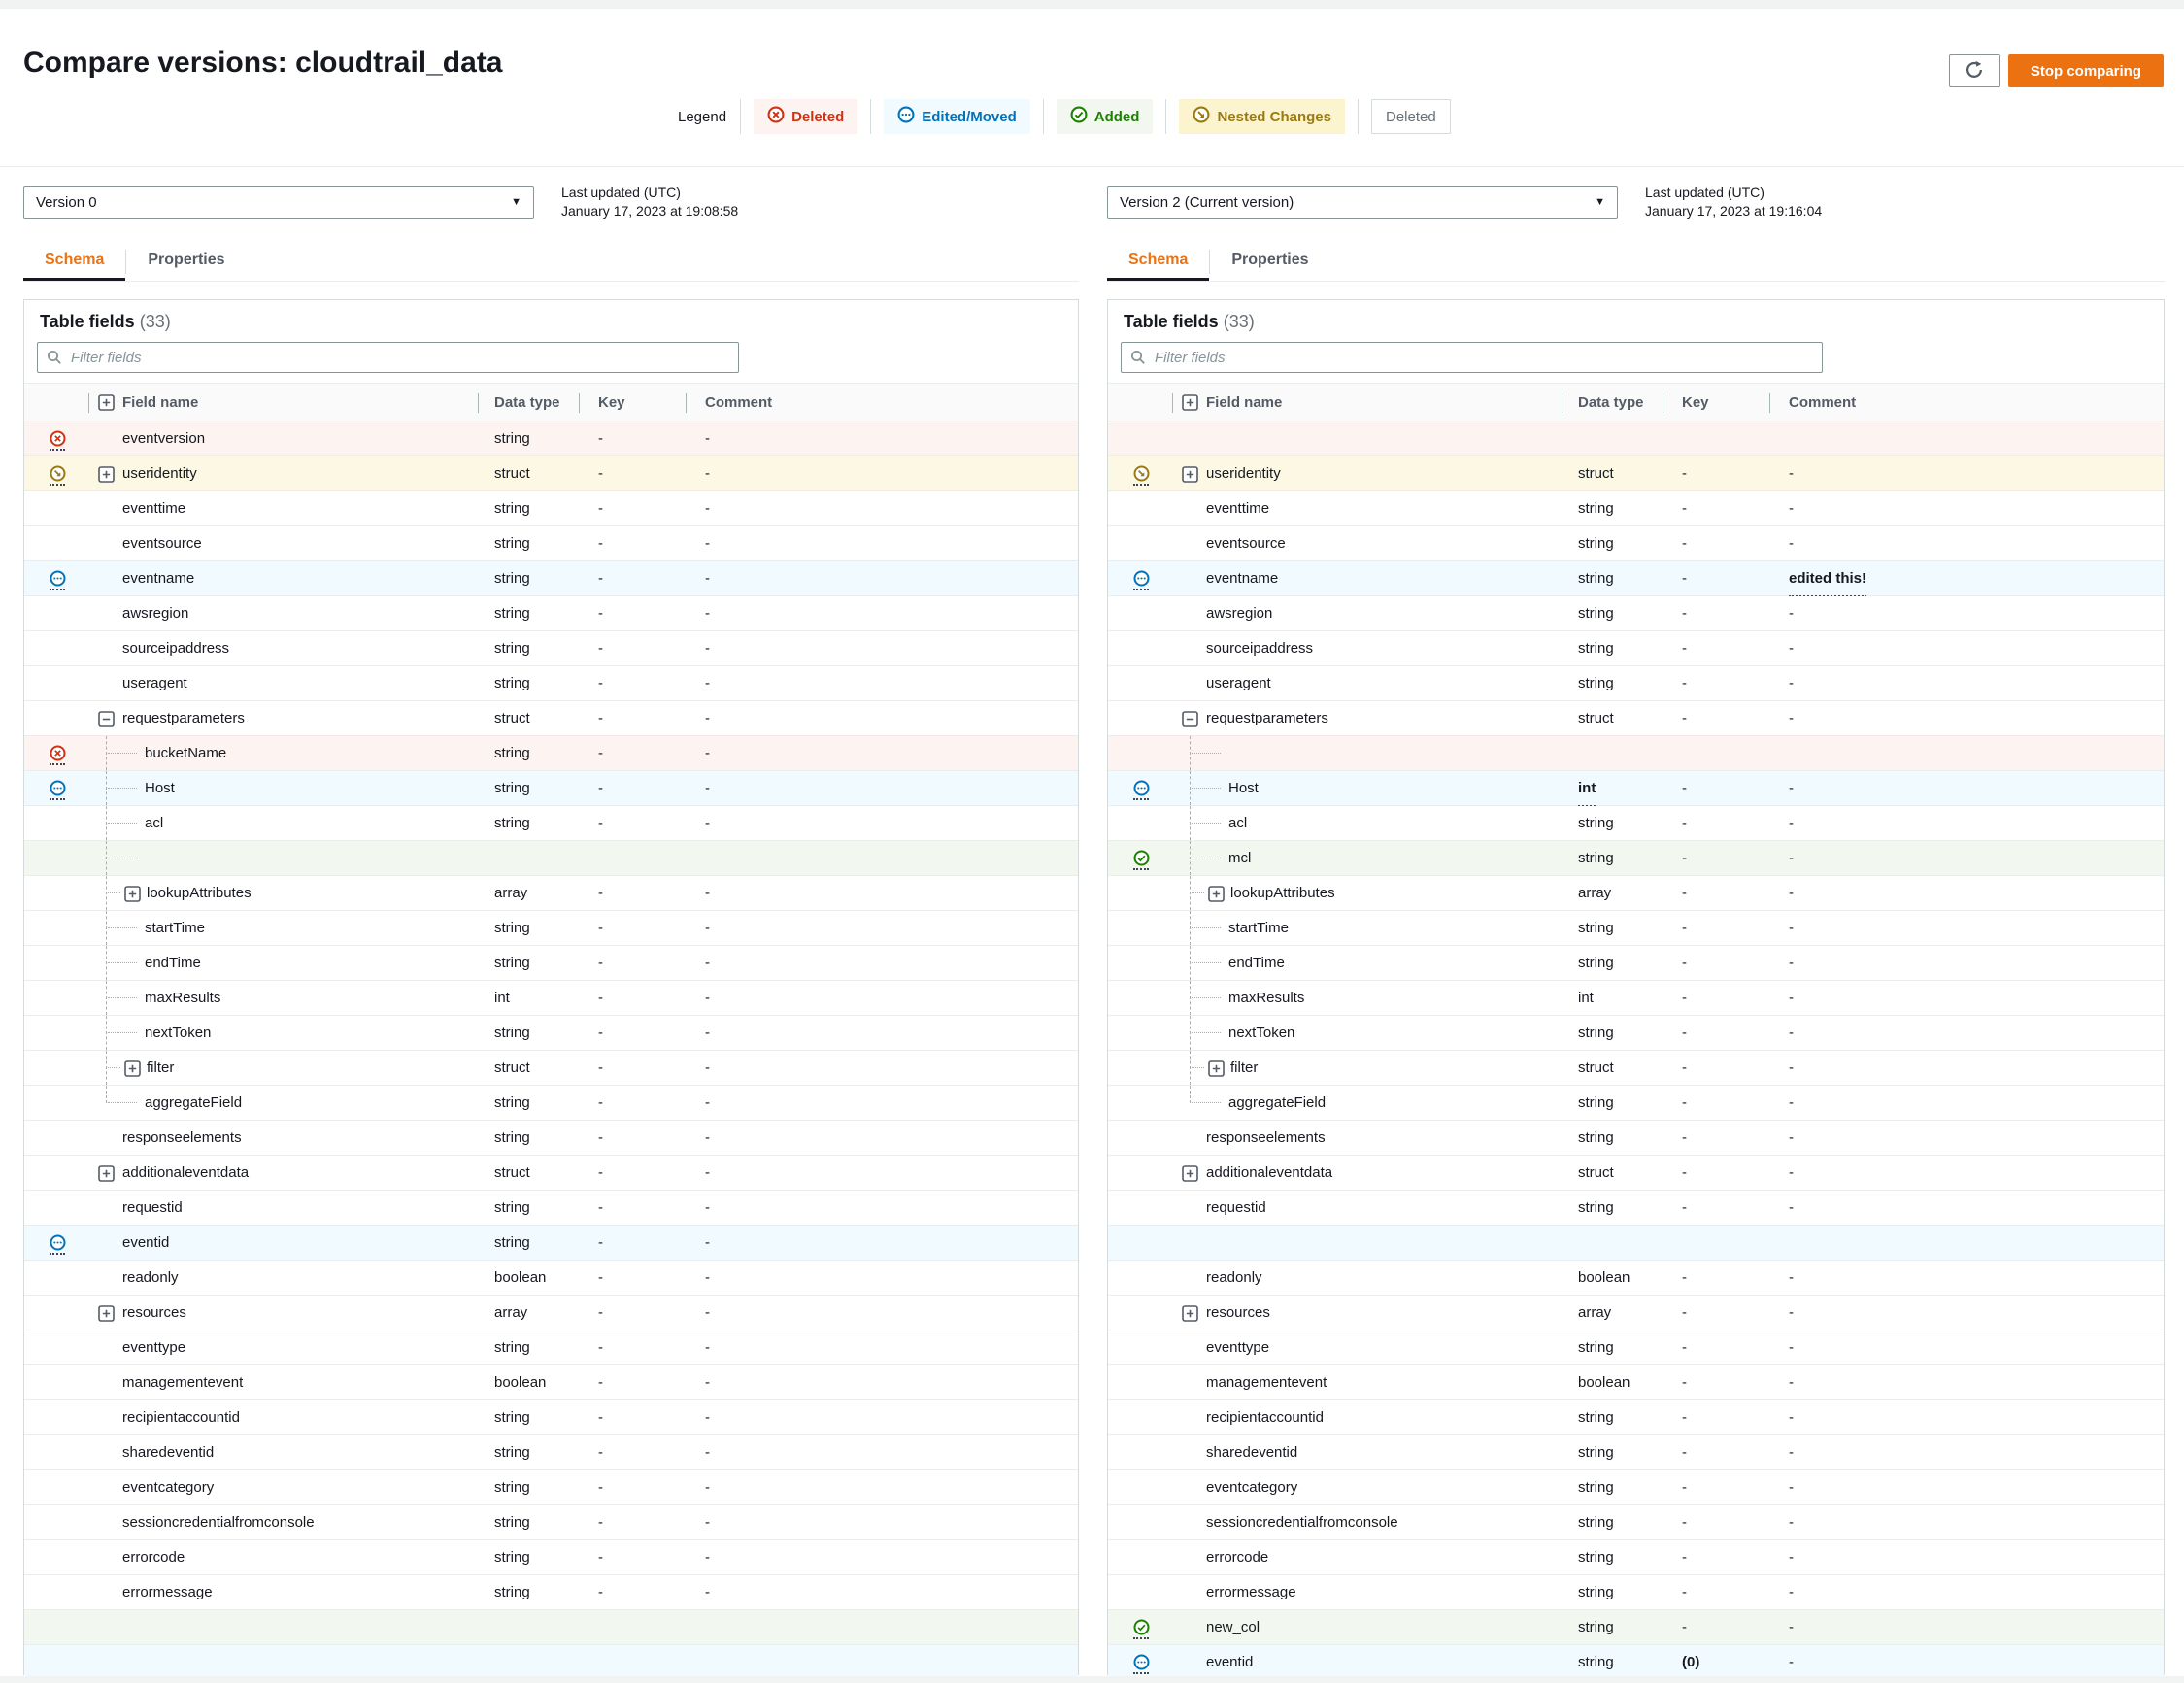  I want to click on table-row: nextToken string - -, so click(1636, 1033).